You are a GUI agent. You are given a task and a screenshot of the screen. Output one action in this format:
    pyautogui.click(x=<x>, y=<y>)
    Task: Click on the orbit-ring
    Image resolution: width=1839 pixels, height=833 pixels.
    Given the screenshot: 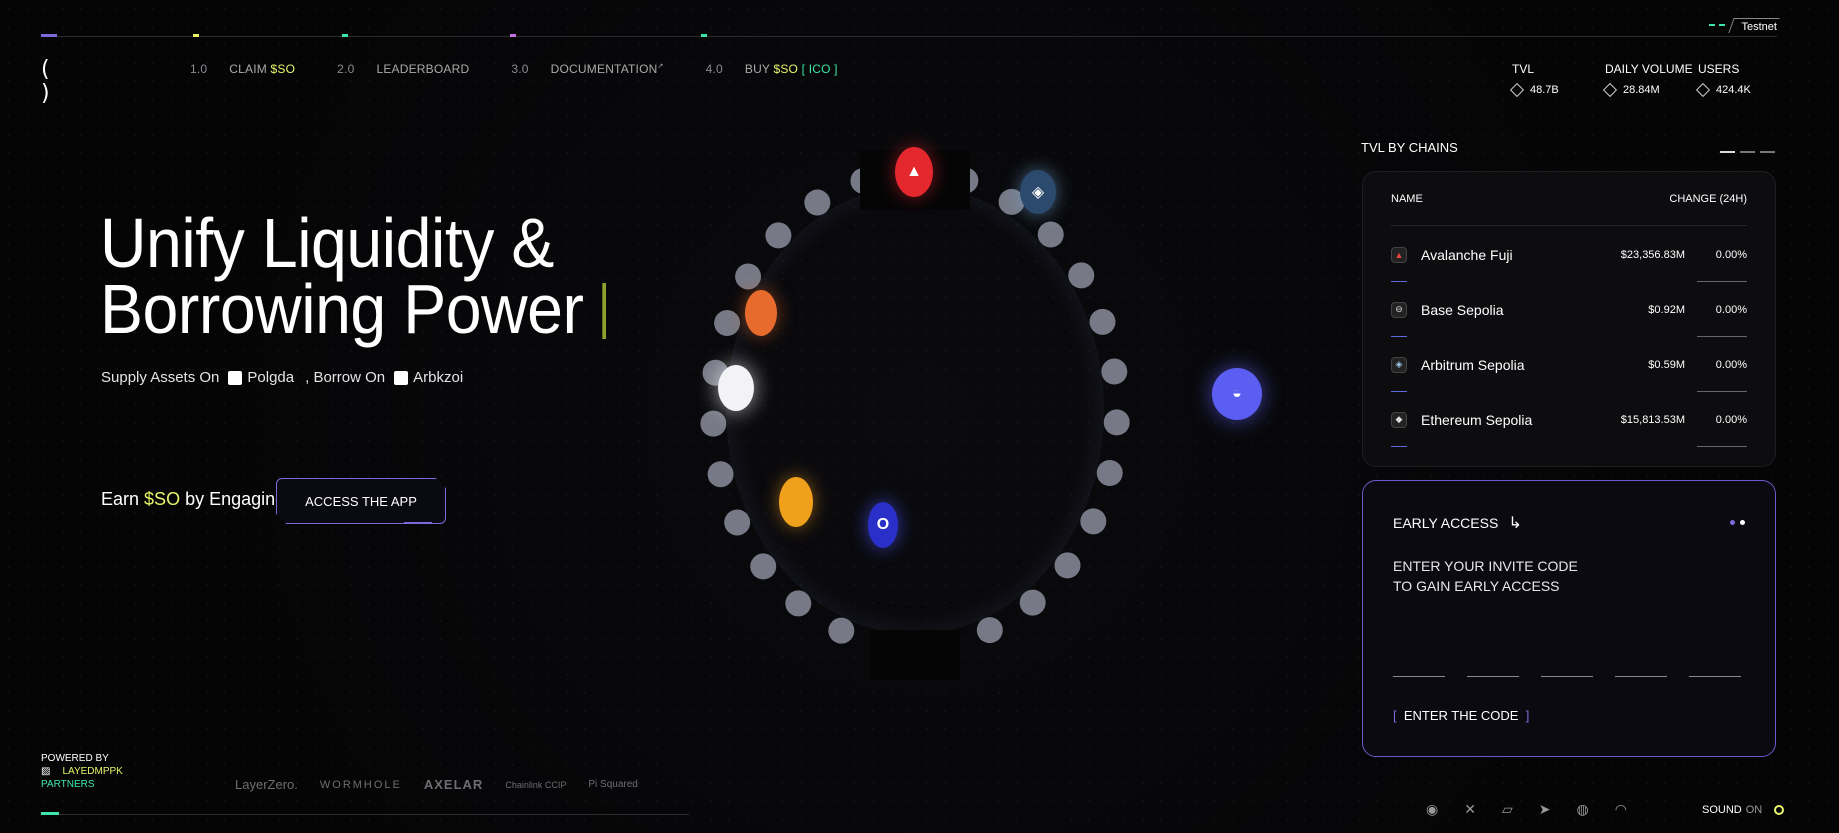 What is the action you would take?
    pyautogui.click(x=915, y=410)
    